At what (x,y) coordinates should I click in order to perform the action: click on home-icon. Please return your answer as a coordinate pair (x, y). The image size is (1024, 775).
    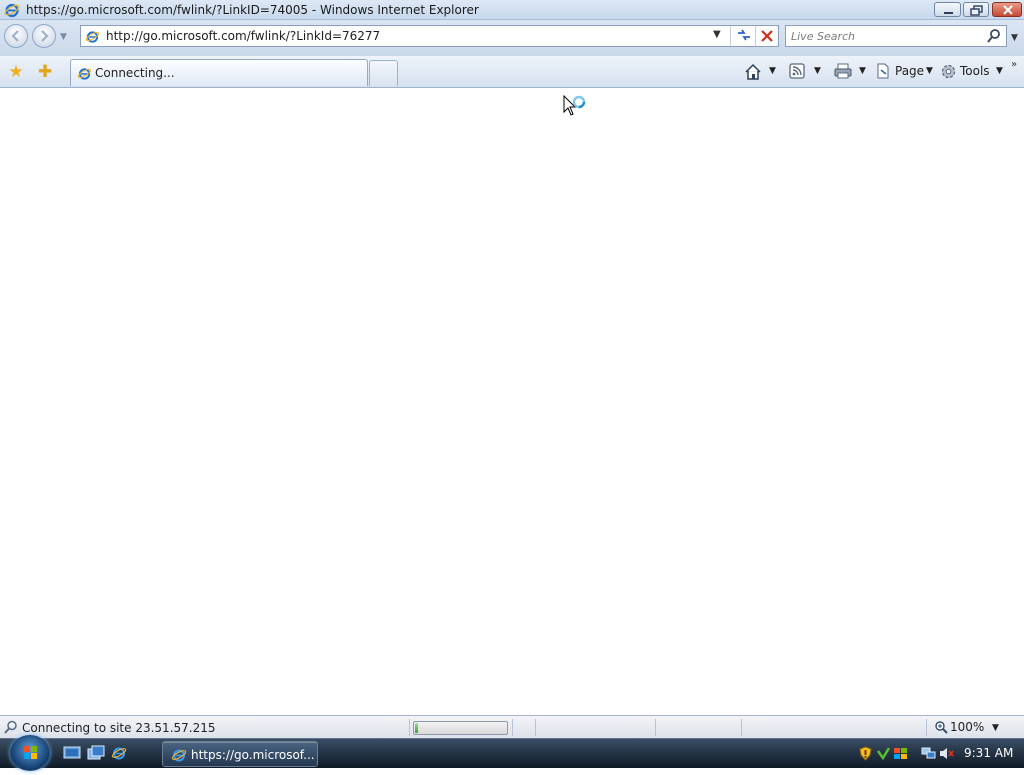
    Looking at the image, I should click on (753, 71).